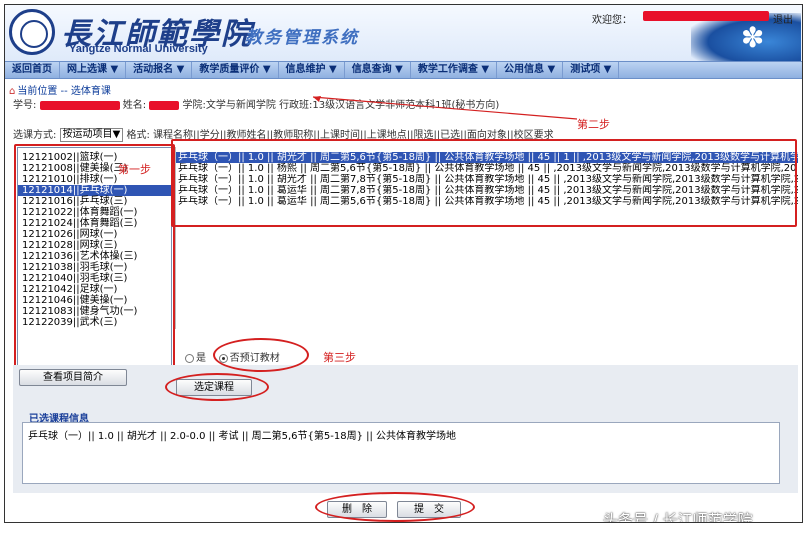  Describe the element at coordinates (138, 135) in the screenshot. I see `format-label: 格式:` at that location.